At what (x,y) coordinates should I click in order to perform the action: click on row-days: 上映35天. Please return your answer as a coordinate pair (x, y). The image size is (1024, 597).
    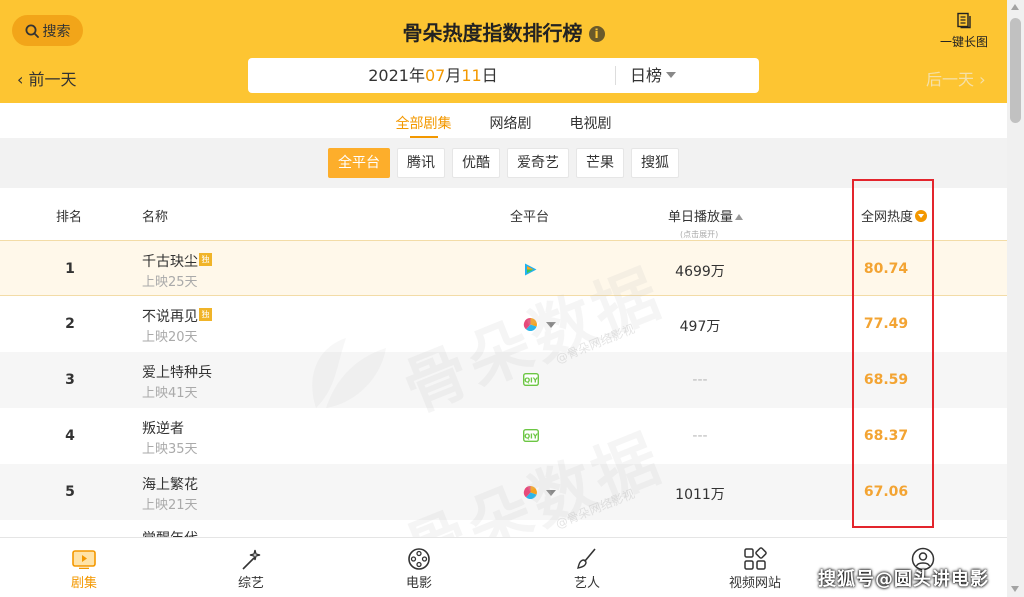
    Looking at the image, I should click on (170, 449).